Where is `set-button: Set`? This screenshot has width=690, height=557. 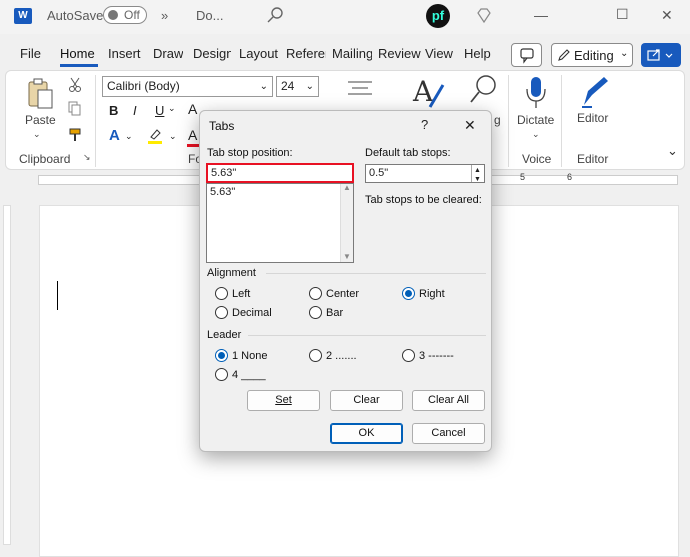
set-button: Set is located at coordinates (283, 400).